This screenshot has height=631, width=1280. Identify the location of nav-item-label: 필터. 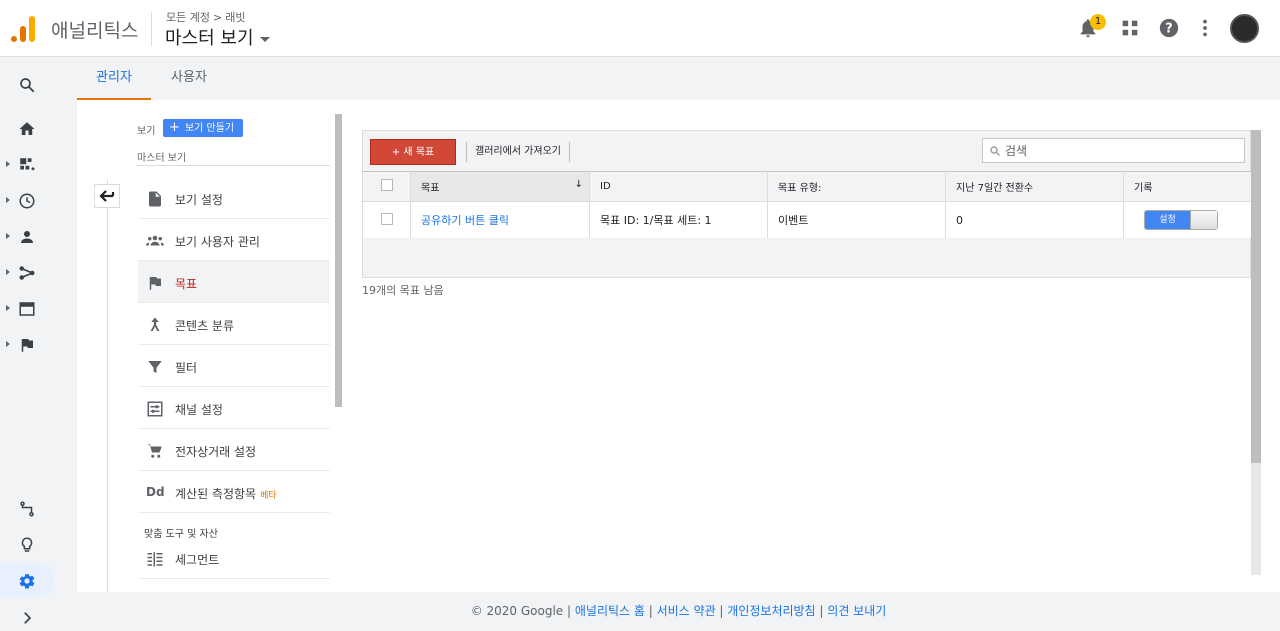
(186, 368).